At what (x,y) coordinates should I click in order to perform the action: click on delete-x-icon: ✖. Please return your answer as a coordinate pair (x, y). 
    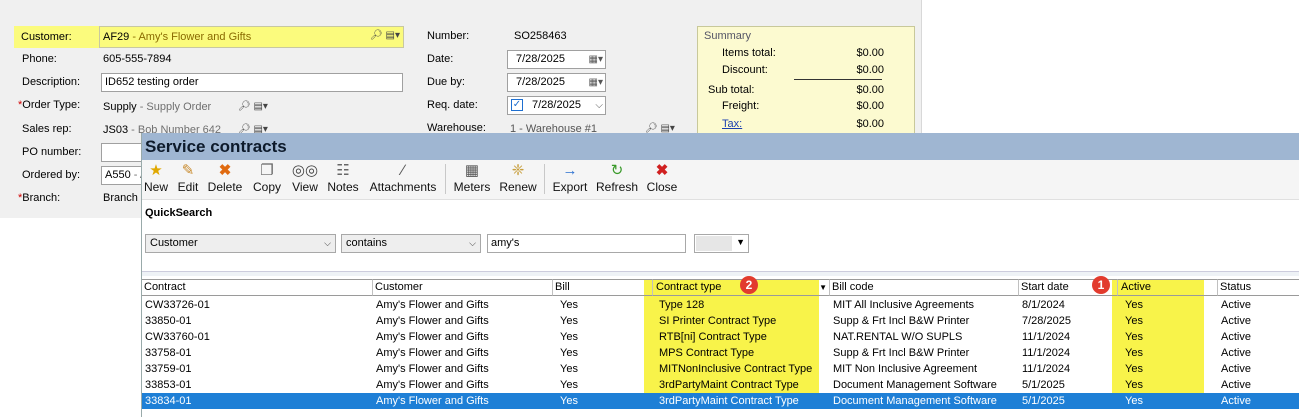
    Looking at the image, I should click on (225, 170).